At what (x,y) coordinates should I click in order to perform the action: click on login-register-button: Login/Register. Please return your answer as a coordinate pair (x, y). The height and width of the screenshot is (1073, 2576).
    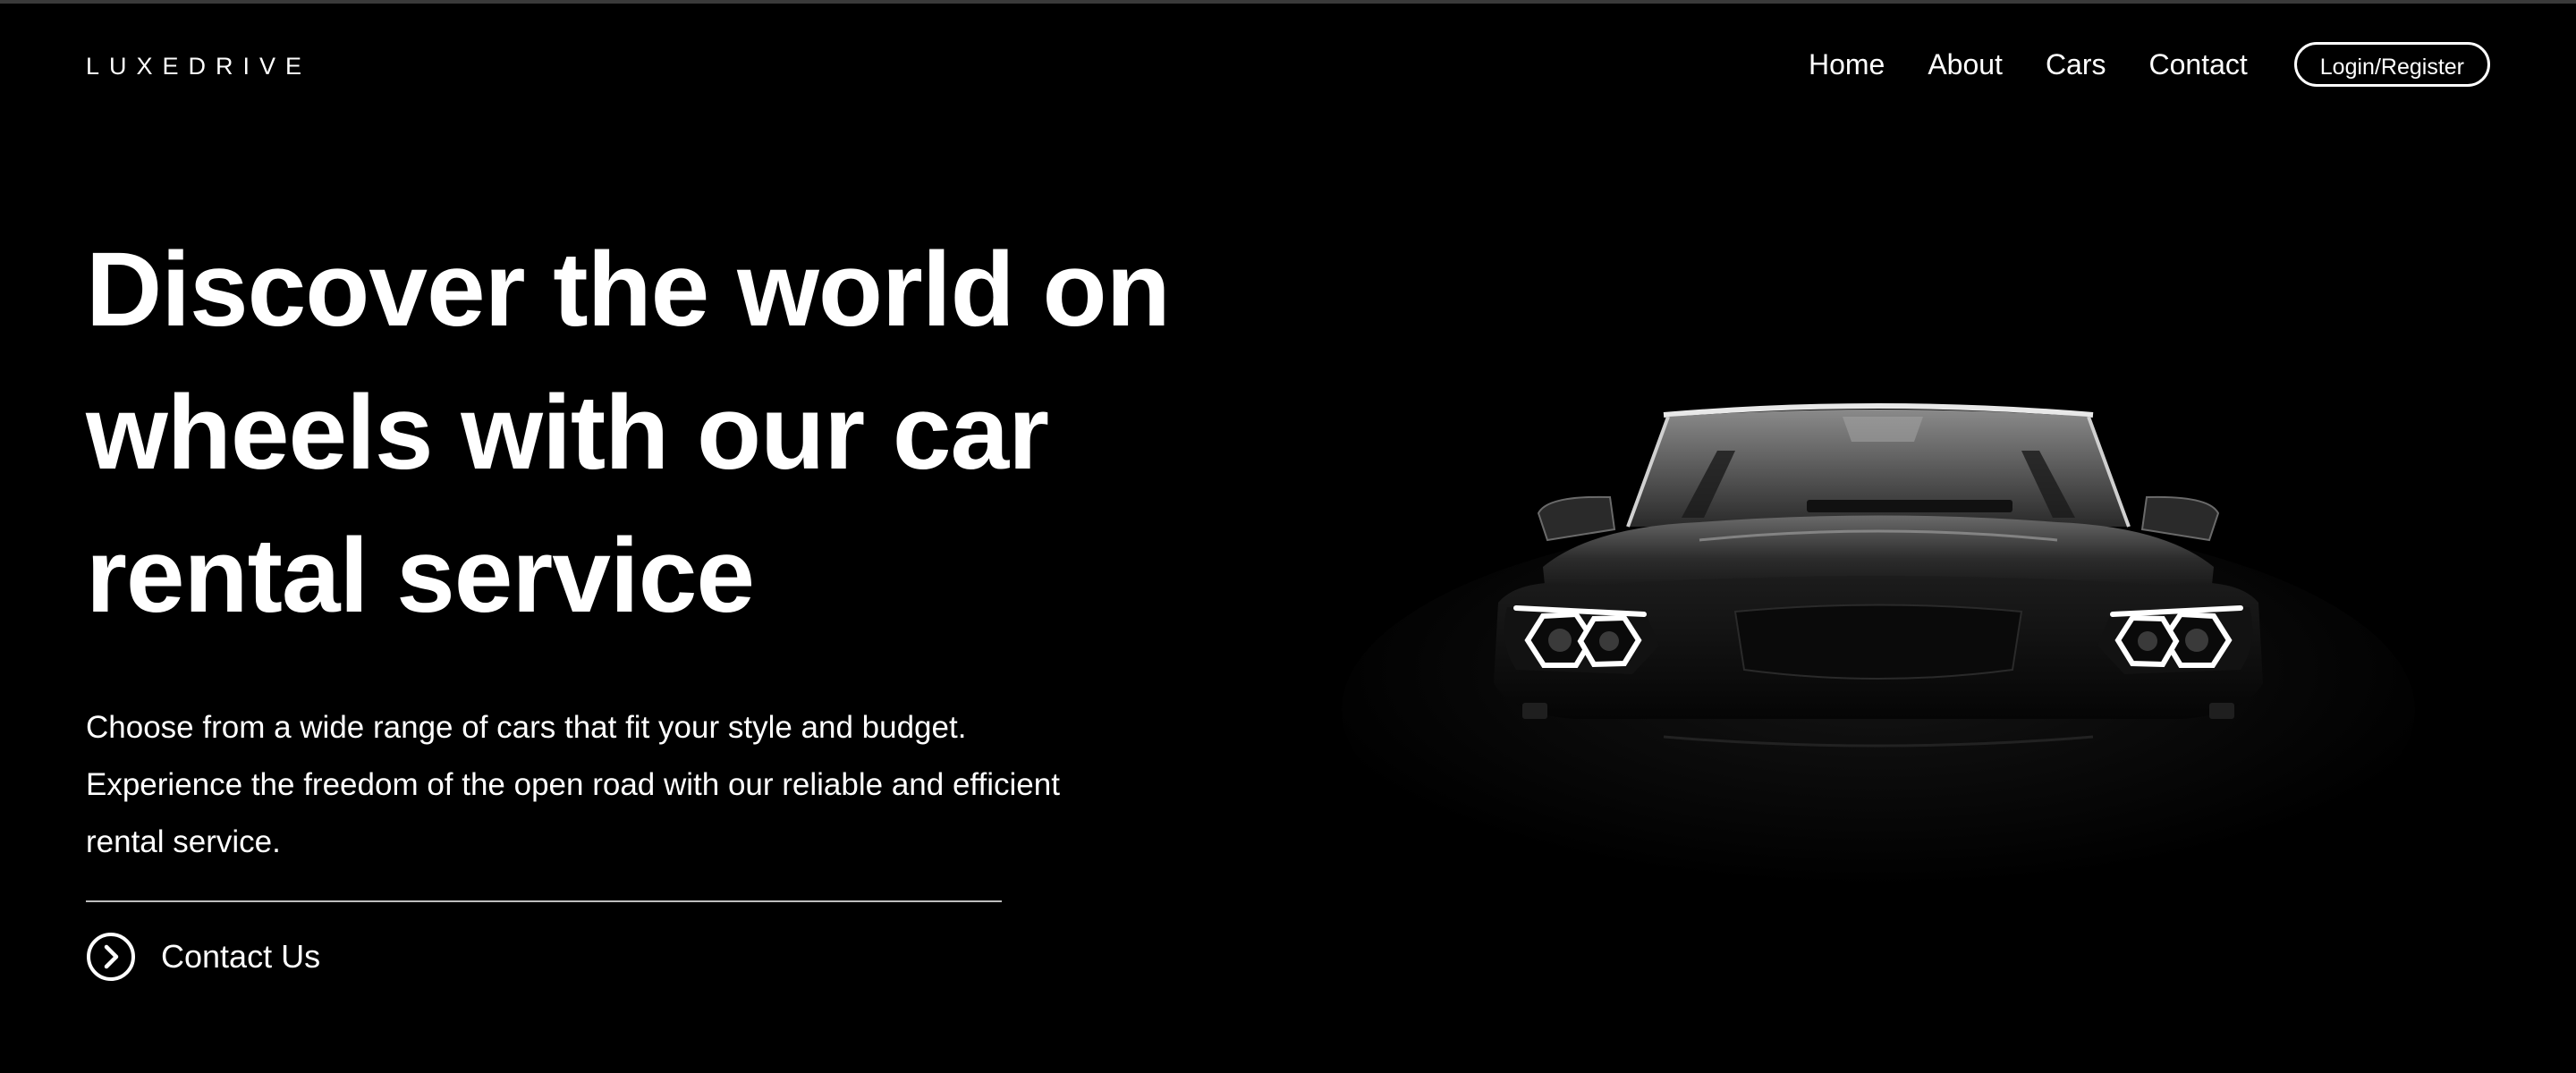
    Looking at the image, I should click on (2391, 64).